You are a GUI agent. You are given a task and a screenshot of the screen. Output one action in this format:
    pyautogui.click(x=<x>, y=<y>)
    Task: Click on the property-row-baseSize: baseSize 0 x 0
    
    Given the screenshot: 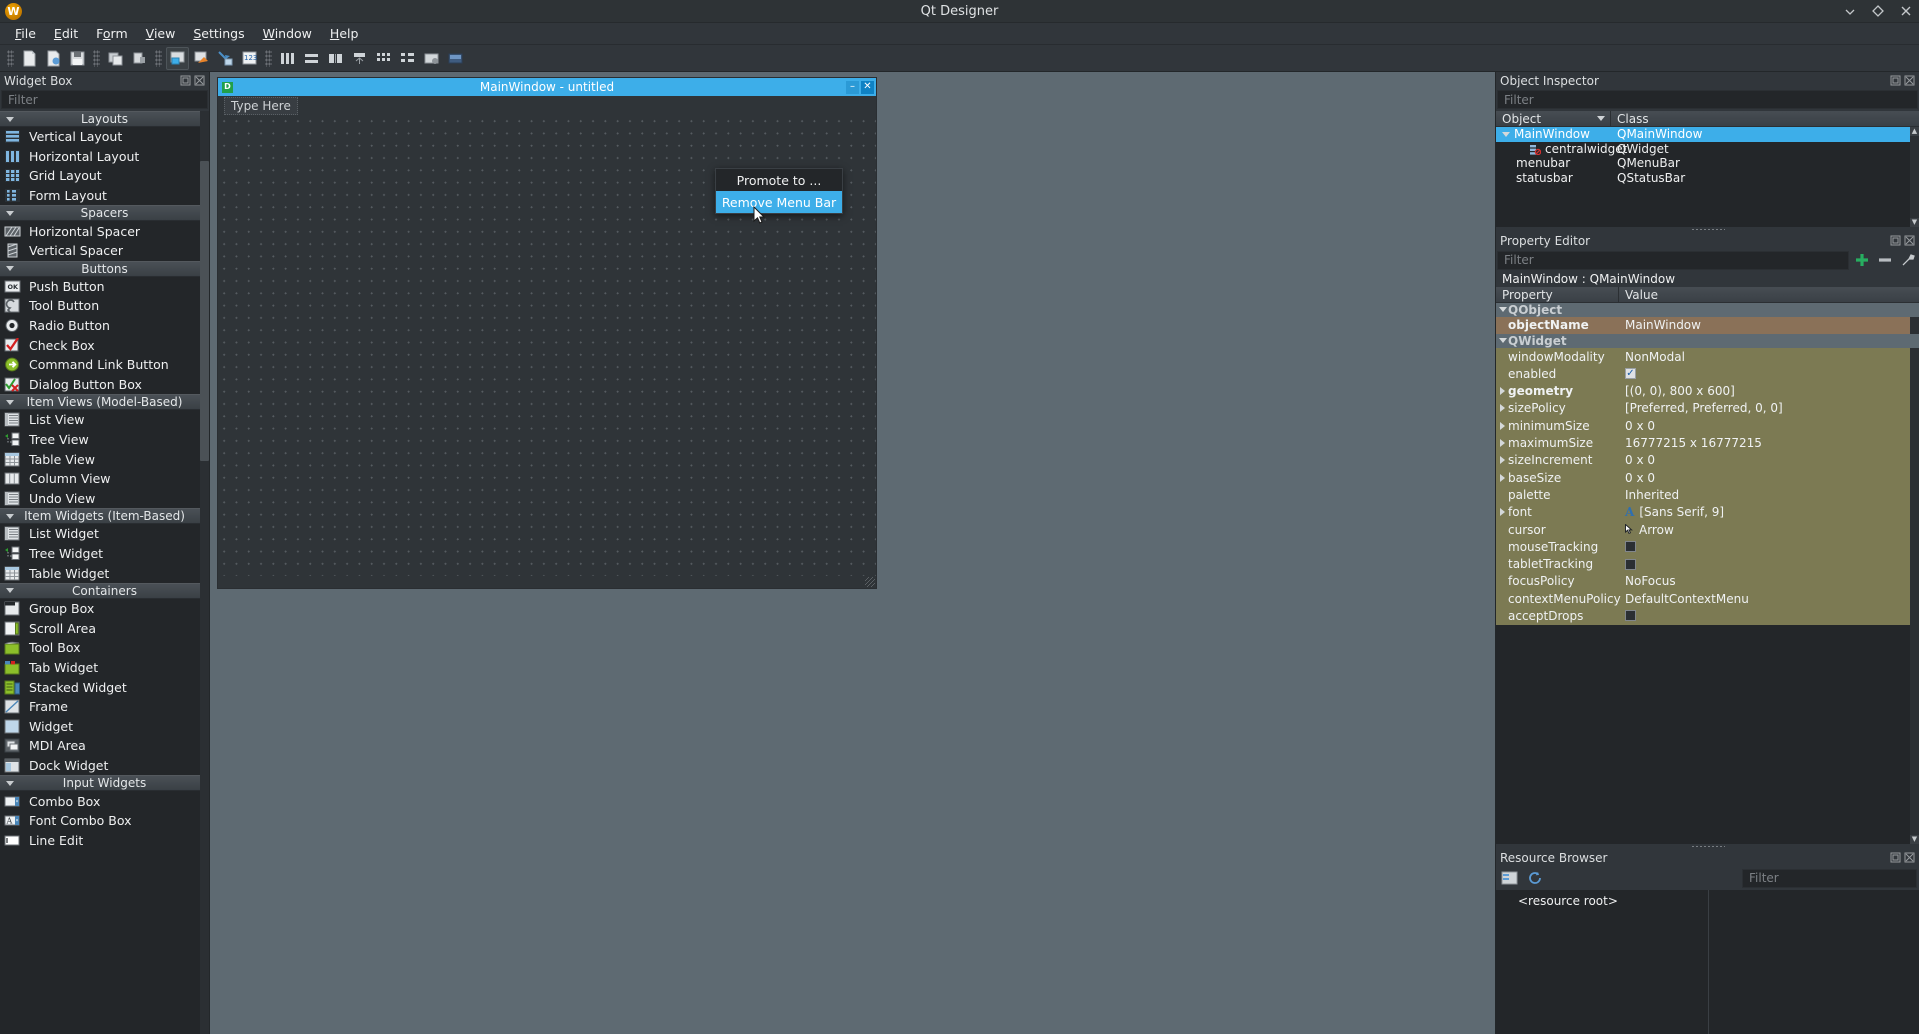 What is the action you would take?
    pyautogui.click(x=1707, y=477)
    